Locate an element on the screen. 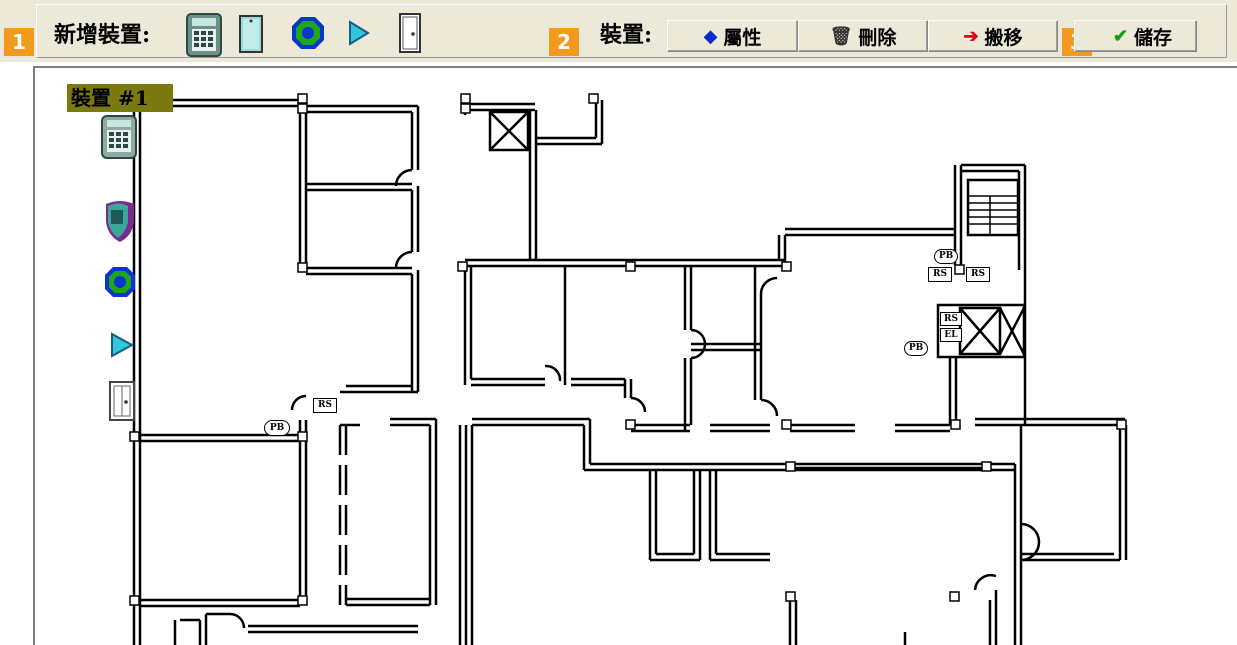 The width and height of the screenshot is (1237, 645). pb-label-stairs: PB is located at coordinates (946, 256).